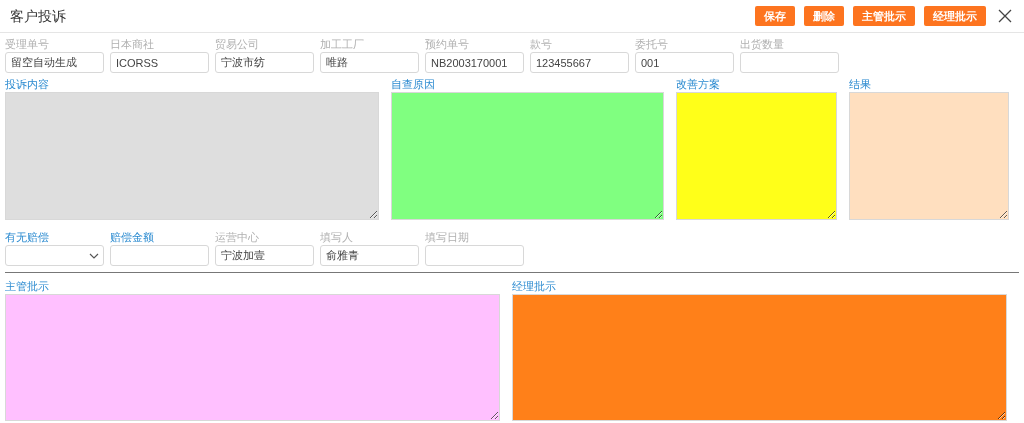 This screenshot has height=423, width=1024. Describe the element at coordinates (27, 237) in the screenshot. I see `field-label: 有无赔偿` at that location.